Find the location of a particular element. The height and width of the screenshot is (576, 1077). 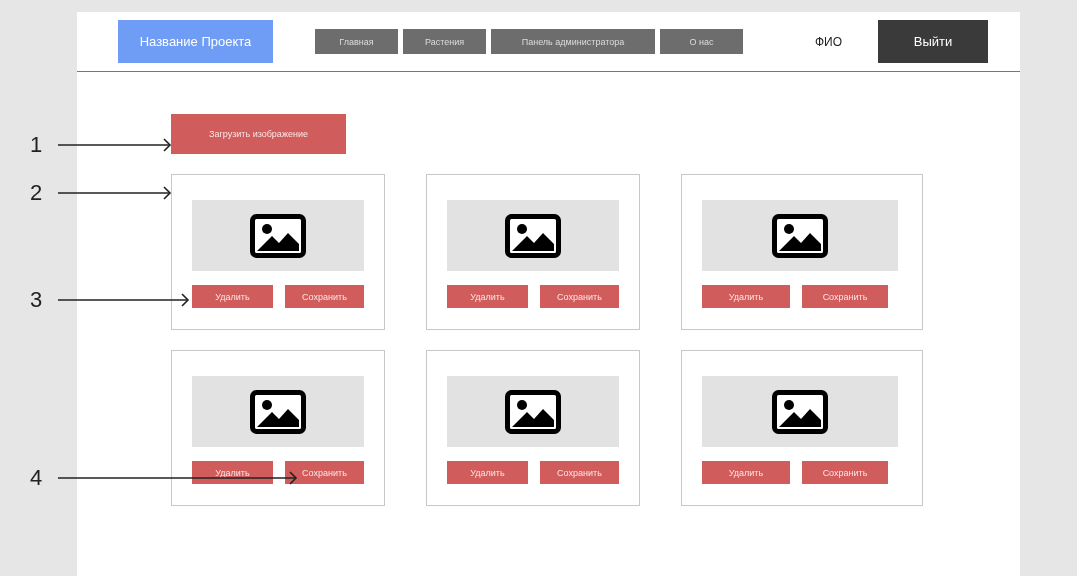

nav-button: Панель администратора is located at coordinates (573, 41).